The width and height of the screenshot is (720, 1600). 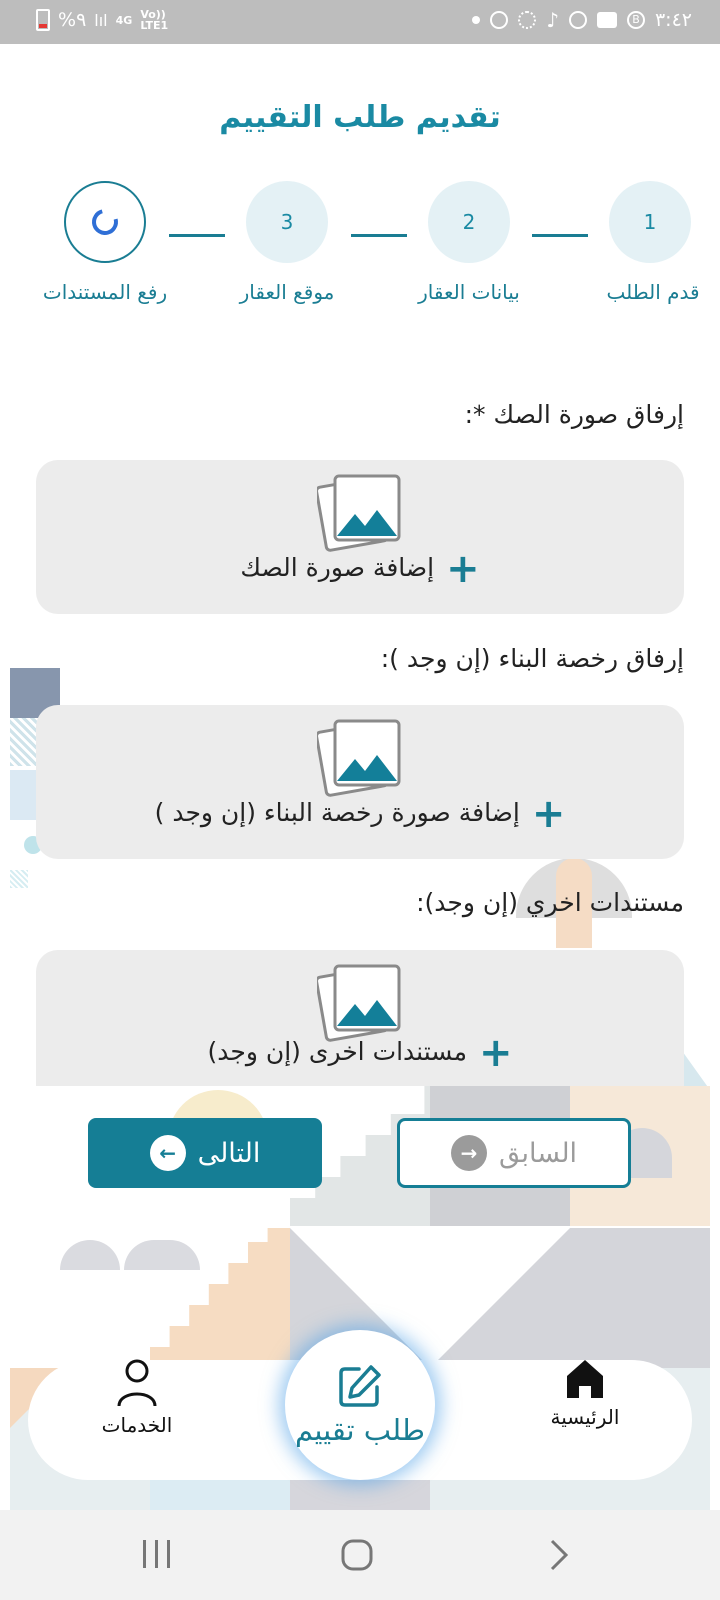 I want to click on previous-button: السابق →, so click(x=514, y=1153).